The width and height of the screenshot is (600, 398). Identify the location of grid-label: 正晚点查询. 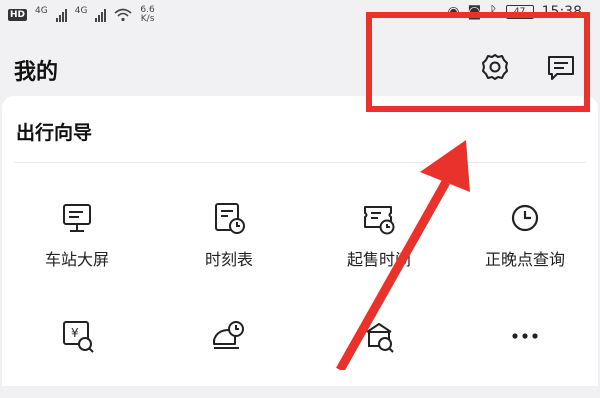
(524, 259).